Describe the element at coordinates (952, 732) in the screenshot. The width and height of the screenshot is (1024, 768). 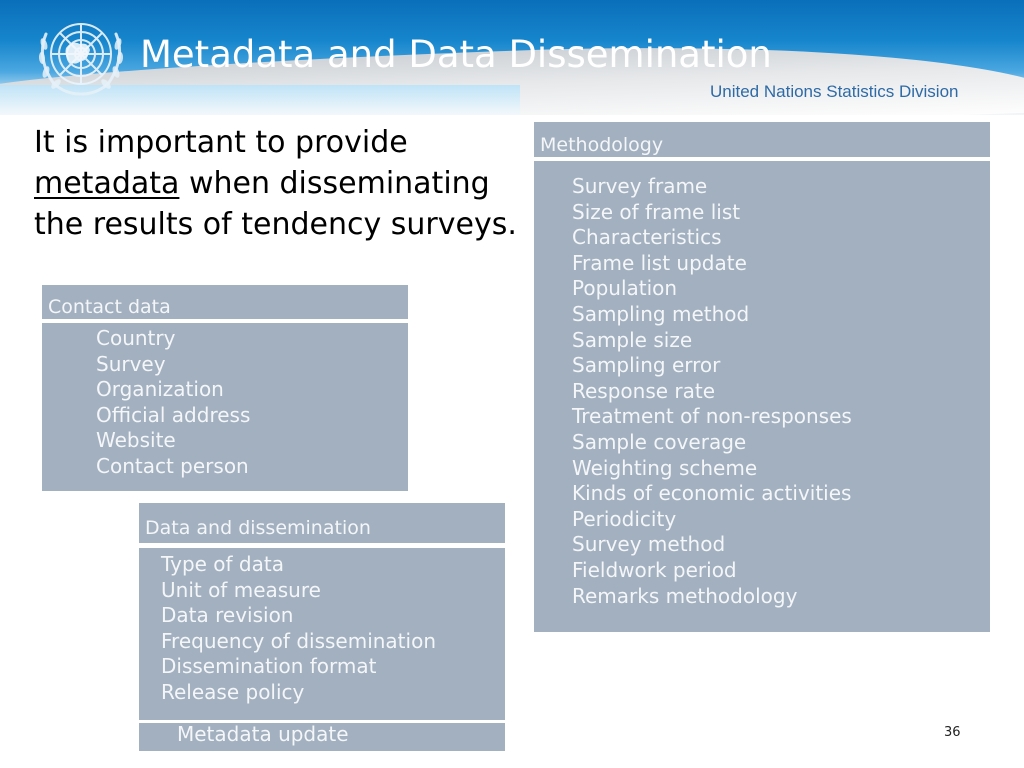
I see `page-number: 36` at that location.